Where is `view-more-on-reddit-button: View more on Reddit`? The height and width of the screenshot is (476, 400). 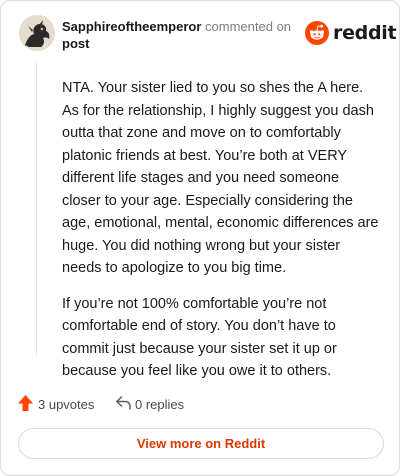
view-more-on-reddit-button: View more on Reddit is located at coordinates (201, 443).